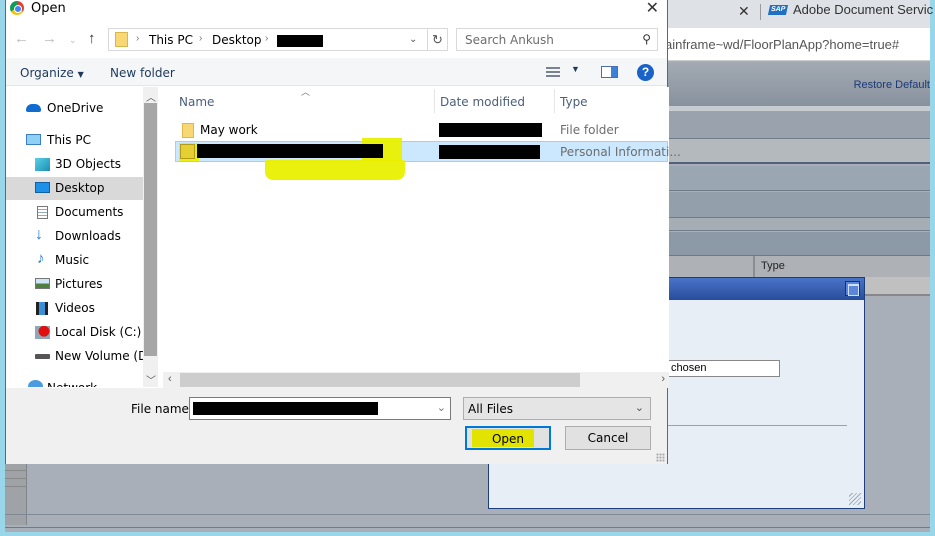 This screenshot has width=935, height=536. Describe the element at coordinates (48, 8) in the screenshot. I see `dialog-title: Open` at that location.